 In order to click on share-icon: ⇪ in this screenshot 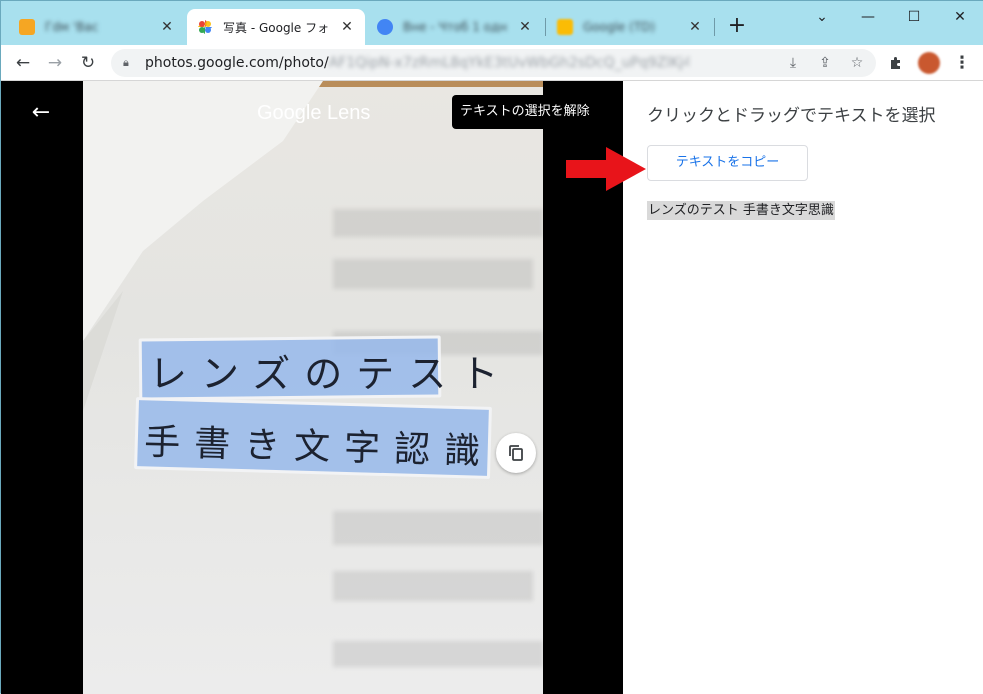, I will do `click(825, 63)`.